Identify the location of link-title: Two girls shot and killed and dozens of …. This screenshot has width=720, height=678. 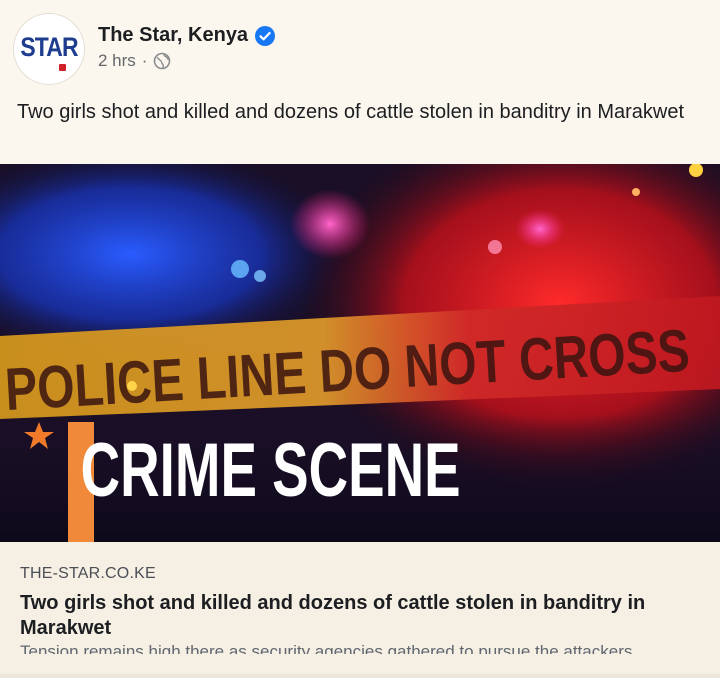
(360, 616).